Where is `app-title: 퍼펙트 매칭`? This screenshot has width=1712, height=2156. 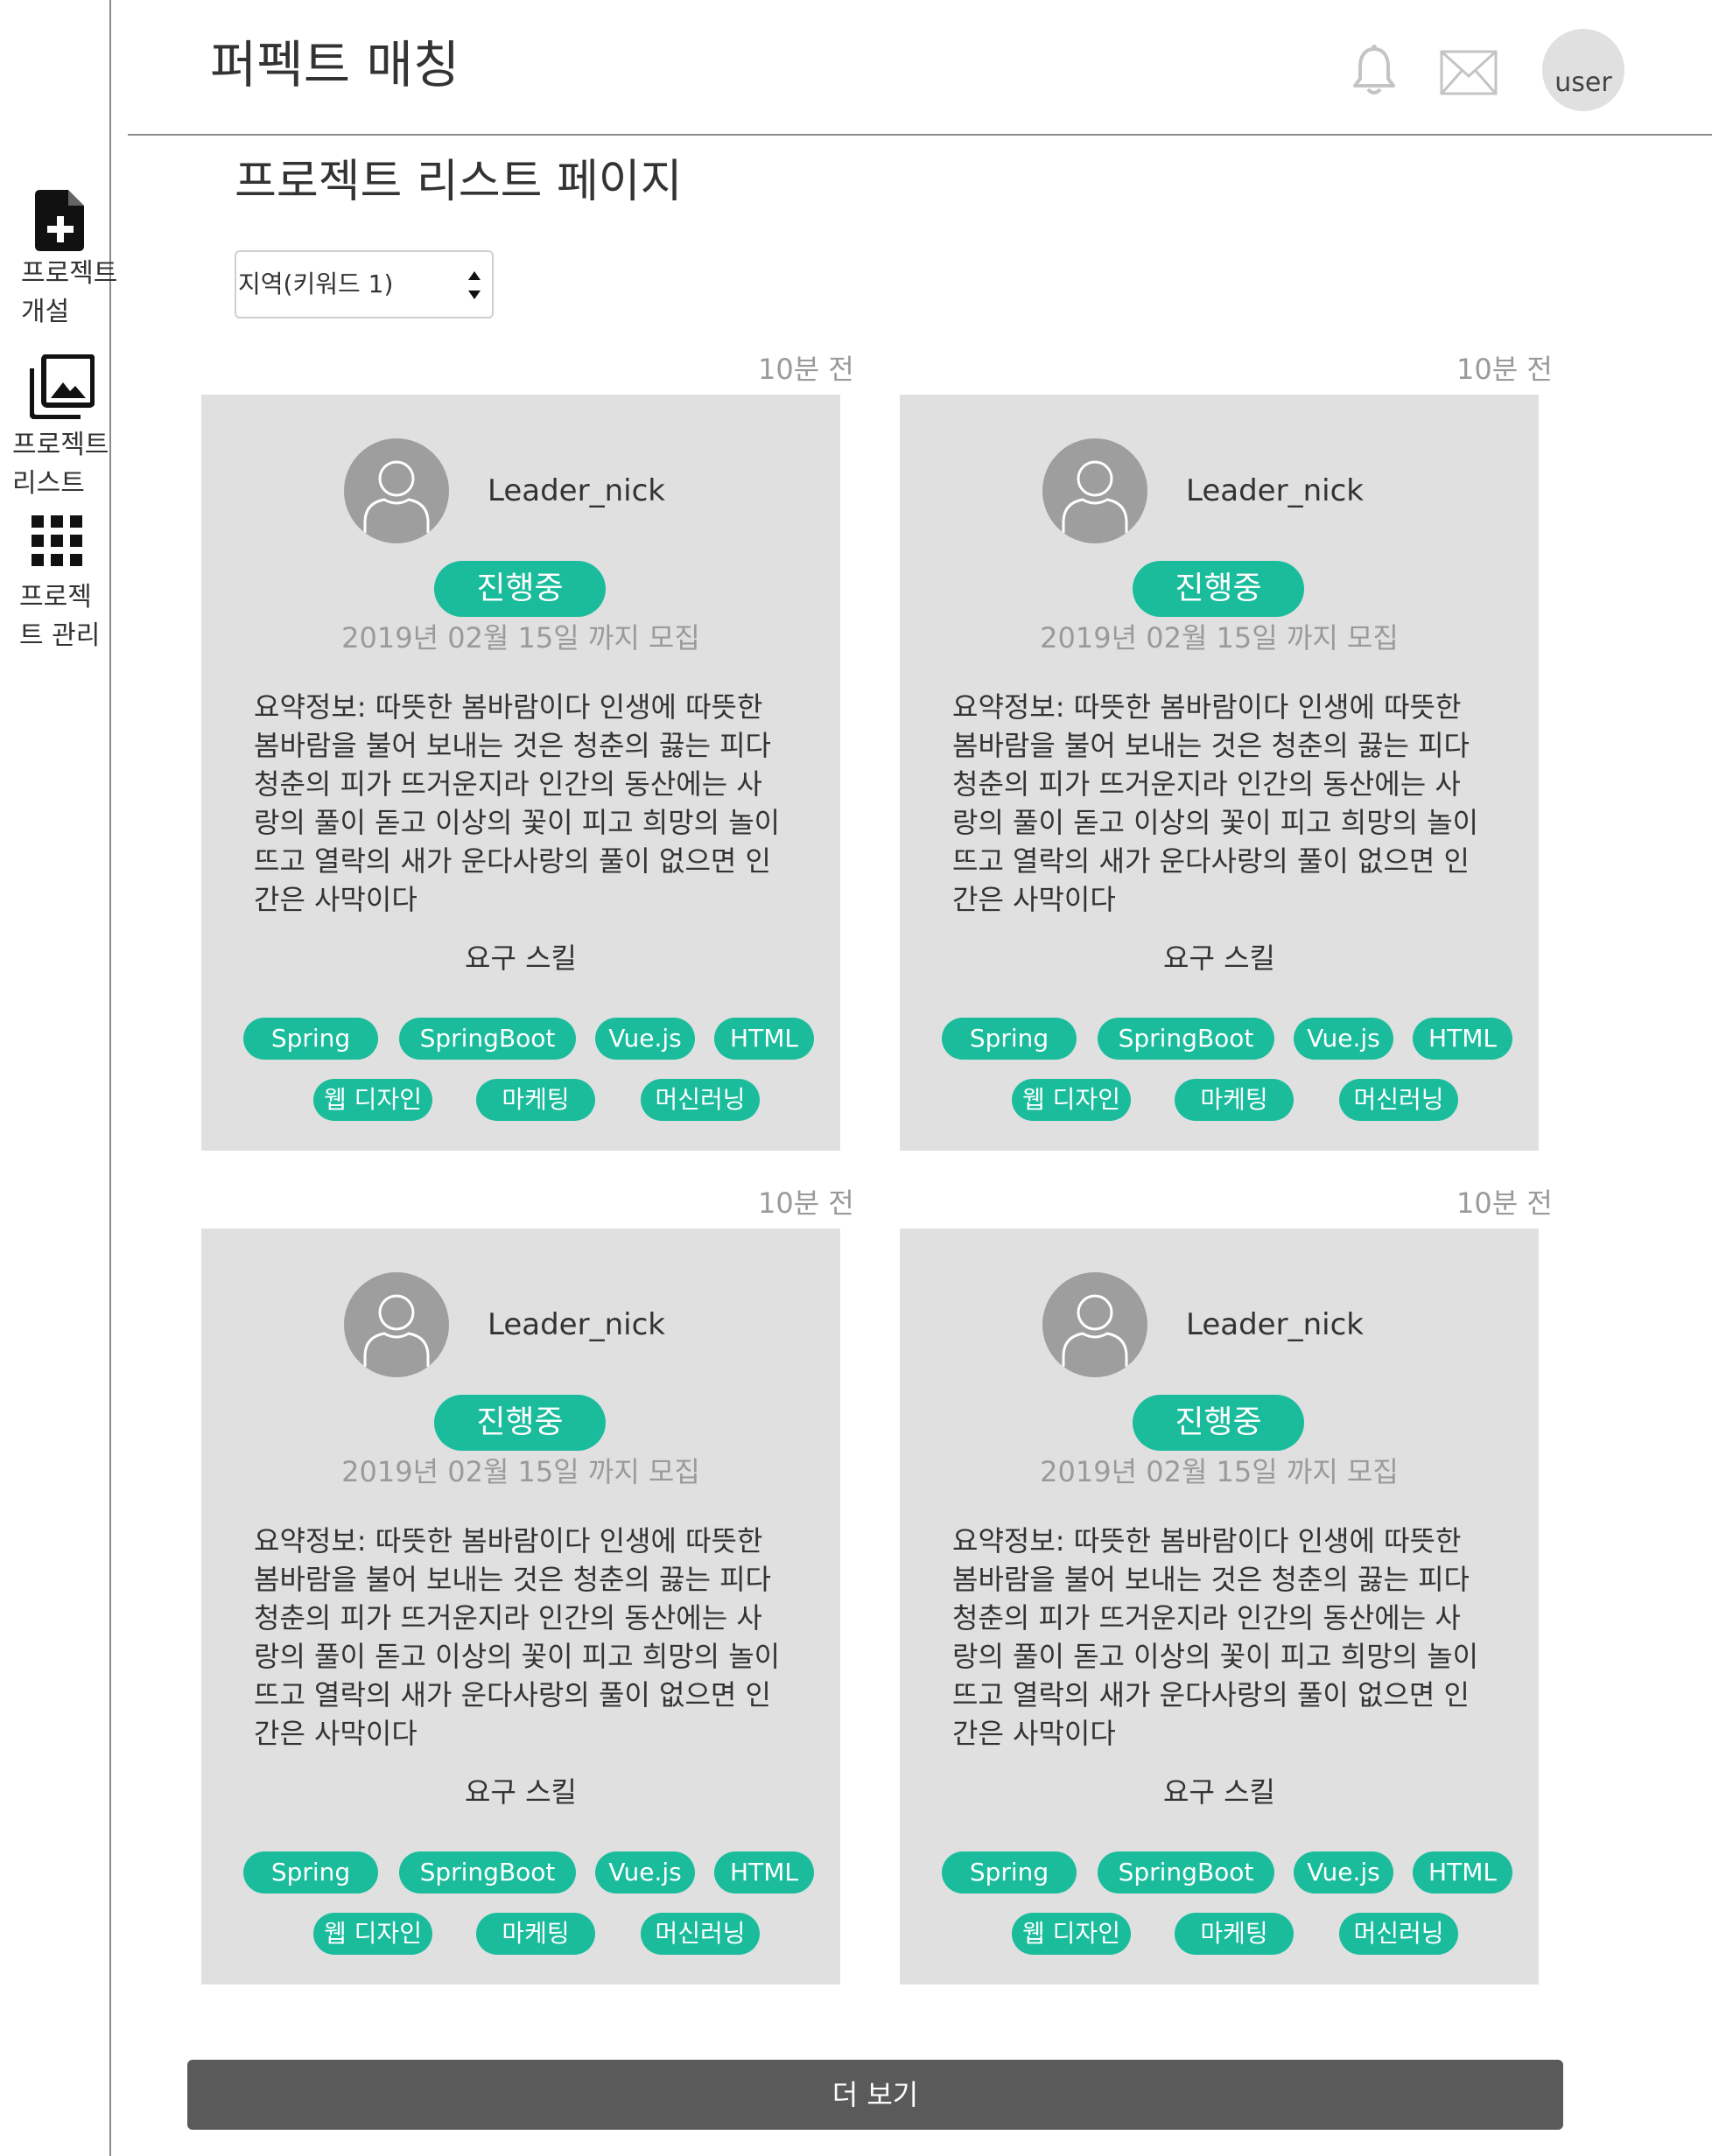 app-title: 퍼펙트 매칭 is located at coordinates (335, 64).